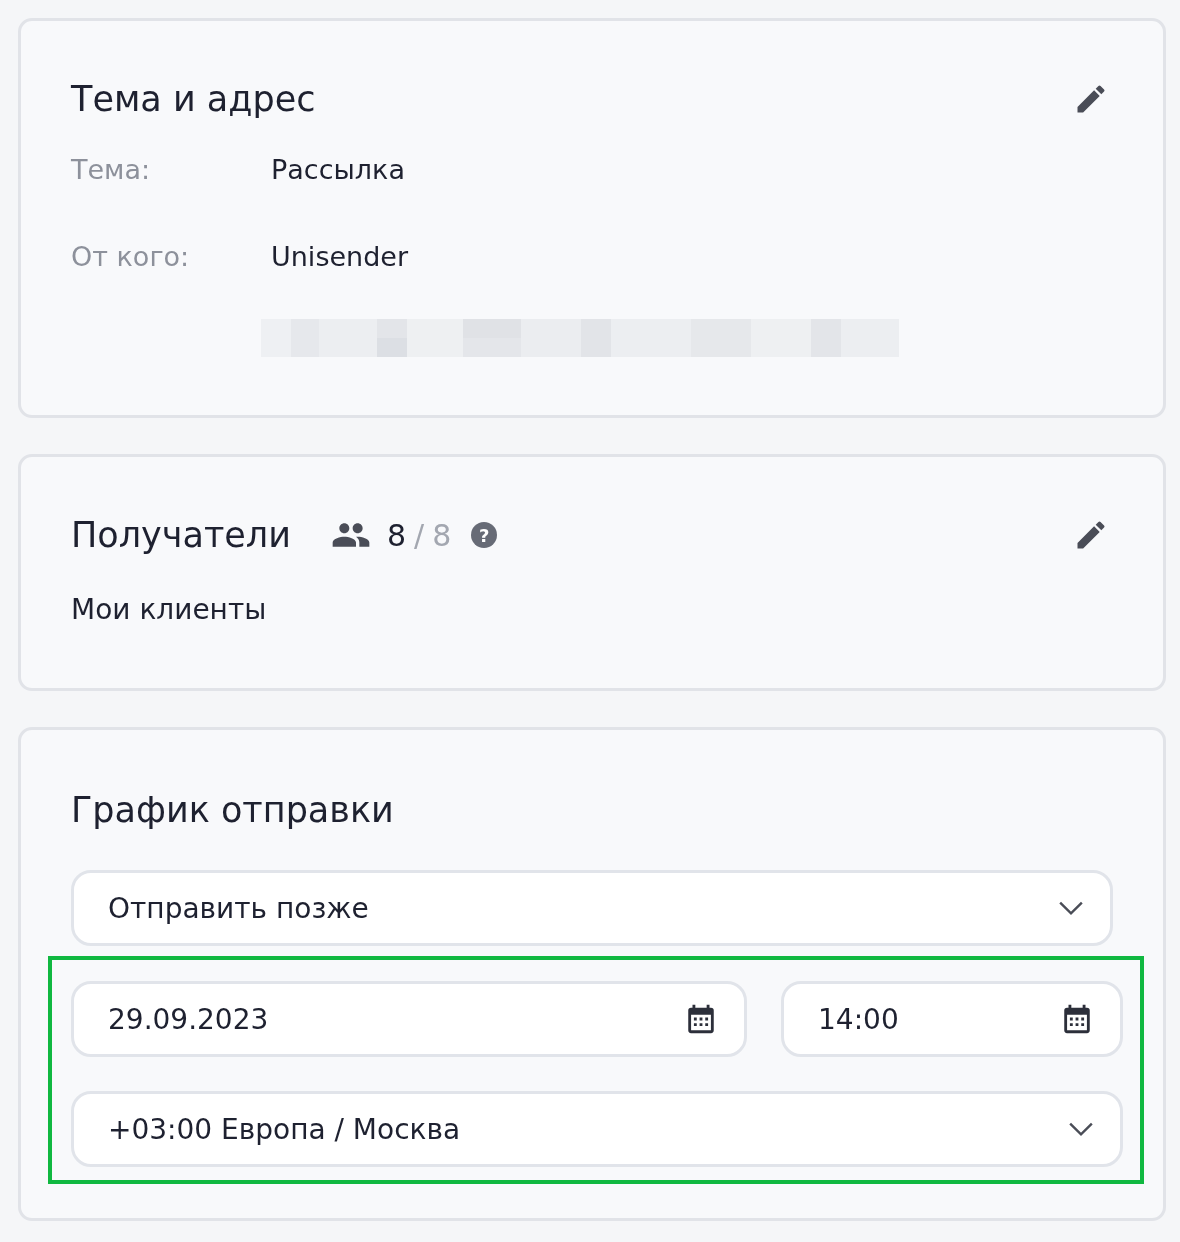 The width and height of the screenshot is (1180, 1242). I want to click on time-field: 14:00, so click(952, 1019).